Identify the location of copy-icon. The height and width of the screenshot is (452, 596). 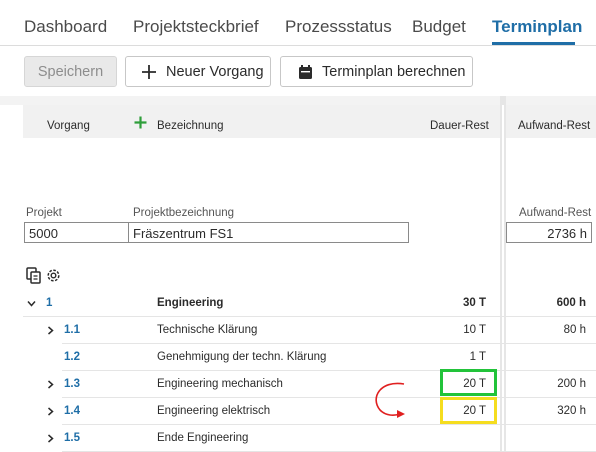
(34, 276).